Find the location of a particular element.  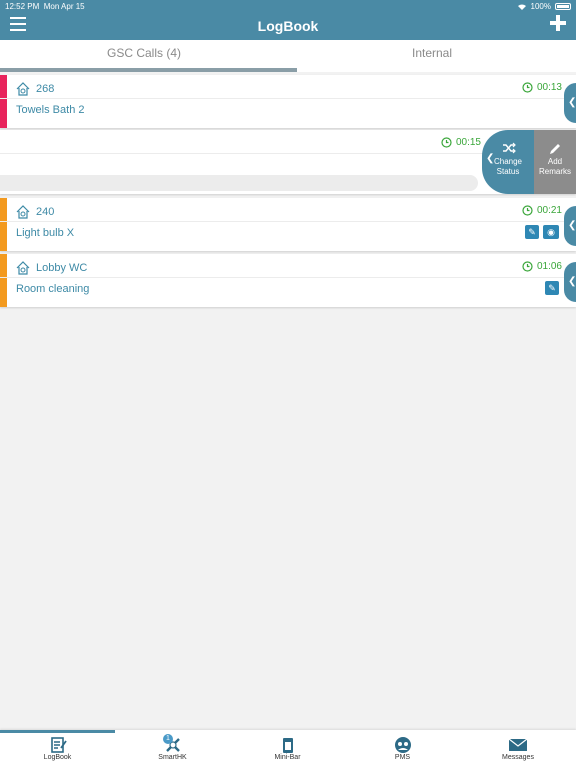

tab-bar: GSC Calls (4) Internal is located at coordinates (288, 56).